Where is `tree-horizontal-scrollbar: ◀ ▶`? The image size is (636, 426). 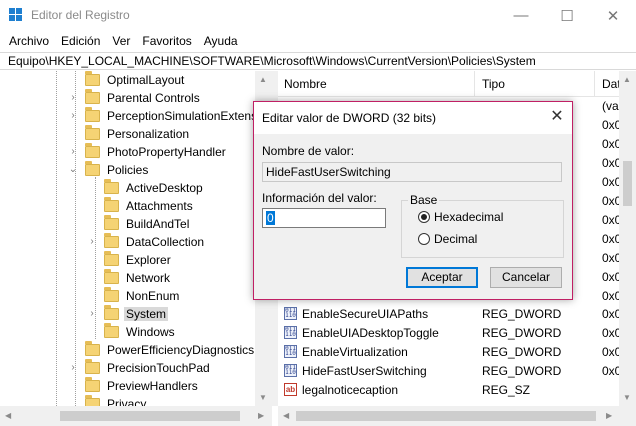
tree-horizontal-scrollbar: ◀ ▶ is located at coordinates (136, 416).